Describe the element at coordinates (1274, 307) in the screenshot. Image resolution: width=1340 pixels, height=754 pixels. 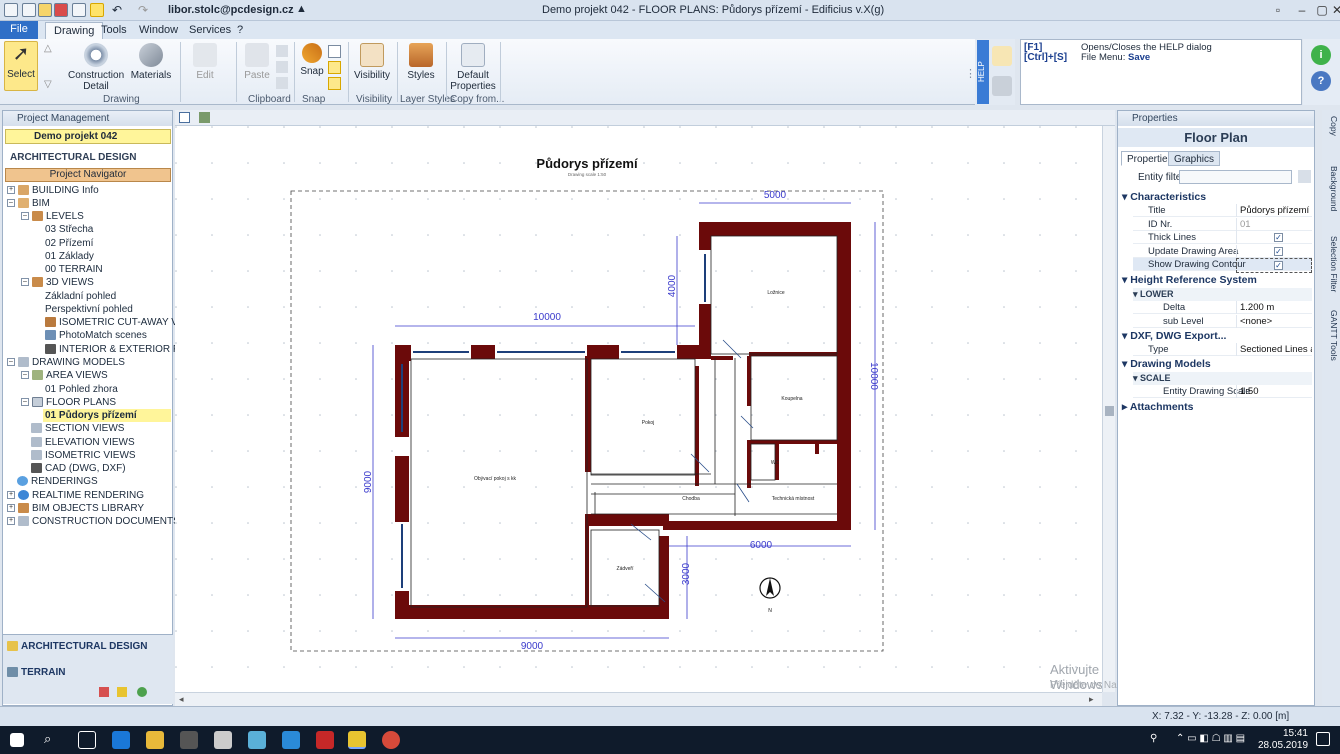
I see `prop-value: 1.200 m` at that location.